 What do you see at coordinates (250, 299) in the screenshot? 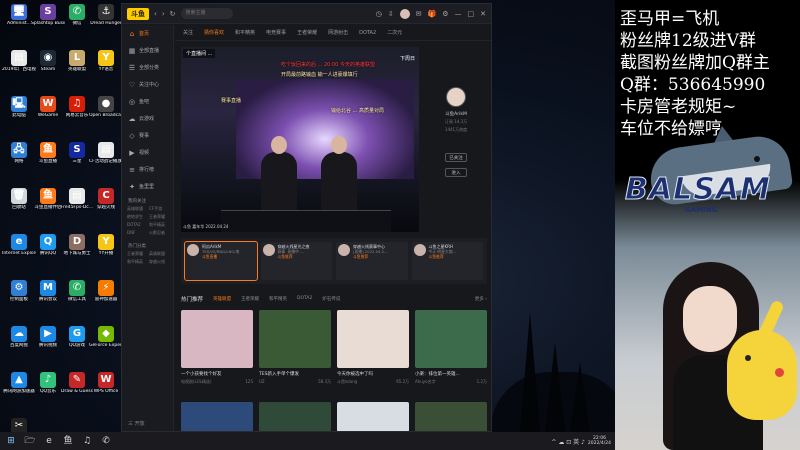
I see `hot-tab: 王者荣耀` at bounding box center [250, 299].